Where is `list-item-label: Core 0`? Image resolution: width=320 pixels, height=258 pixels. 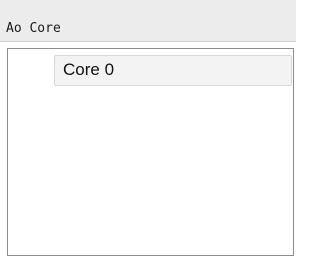 list-item-label: Core 0 is located at coordinates (89, 69).